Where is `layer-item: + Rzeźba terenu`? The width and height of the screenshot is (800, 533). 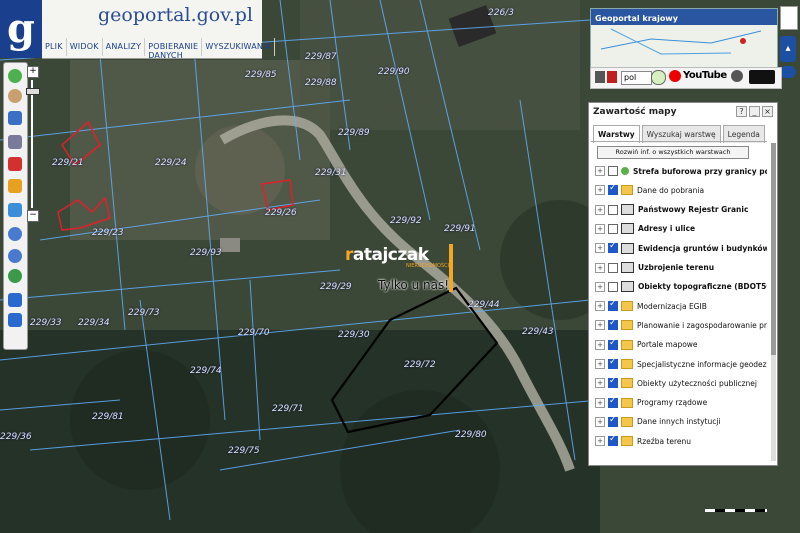
layer-item: + Rzeźba terenu is located at coordinates (643, 441).